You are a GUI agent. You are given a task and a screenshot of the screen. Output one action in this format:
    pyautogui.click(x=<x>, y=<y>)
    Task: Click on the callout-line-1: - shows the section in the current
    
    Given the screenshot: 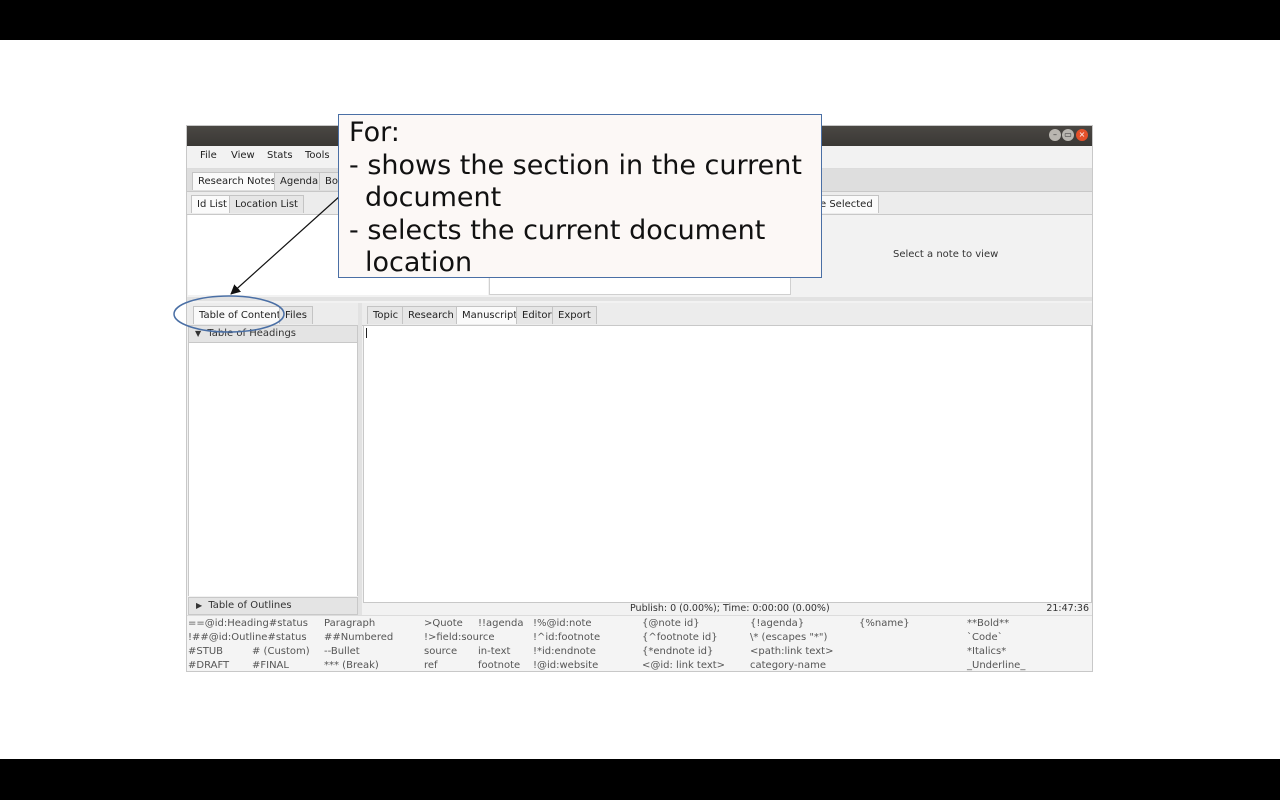 What is the action you would take?
    pyautogui.click(x=575, y=165)
    